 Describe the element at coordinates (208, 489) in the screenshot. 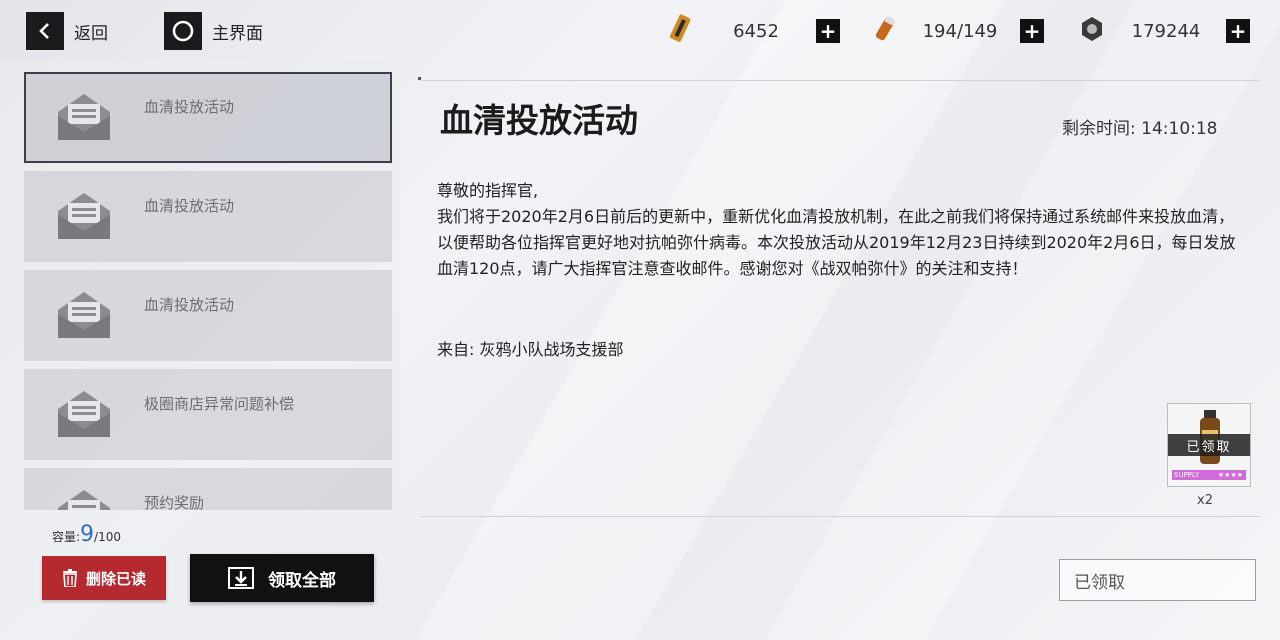

I see `mail-item: 预约奖励` at that location.